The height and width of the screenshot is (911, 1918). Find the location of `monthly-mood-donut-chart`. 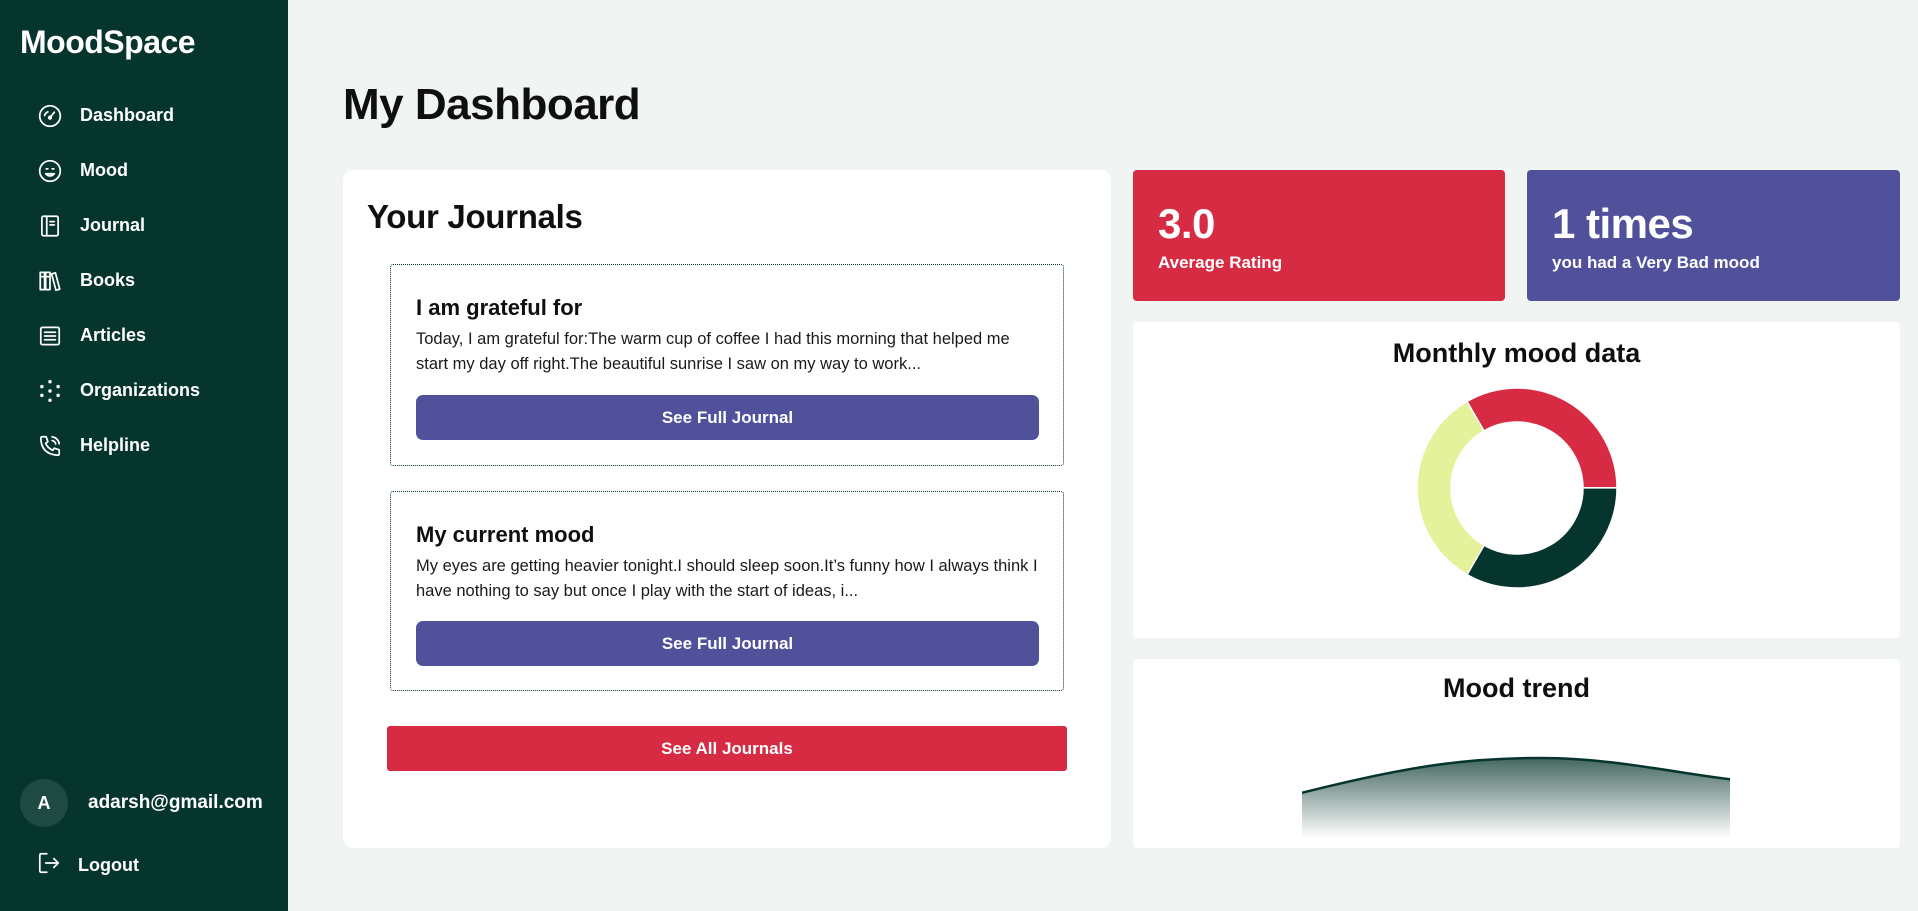

monthly-mood-donut-chart is located at coordinates (1517, 488).